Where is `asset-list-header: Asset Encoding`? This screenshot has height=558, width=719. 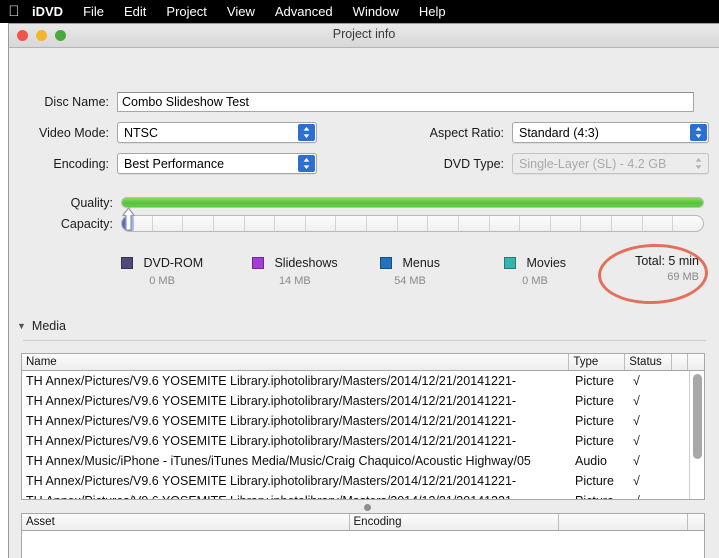 asset-list-header: Asset Encoding is located at coordinates (363, 522).